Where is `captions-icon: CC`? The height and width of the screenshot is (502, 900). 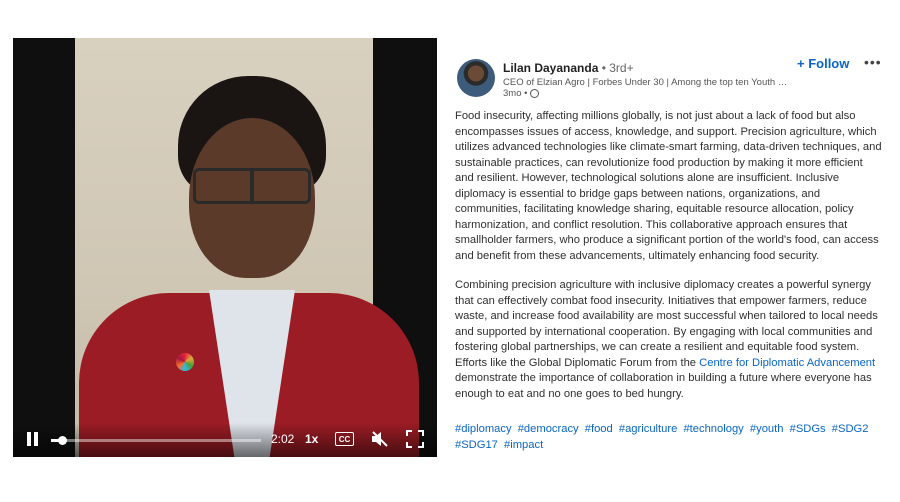 captions-icon: CC is located at coordinates (344, 439).